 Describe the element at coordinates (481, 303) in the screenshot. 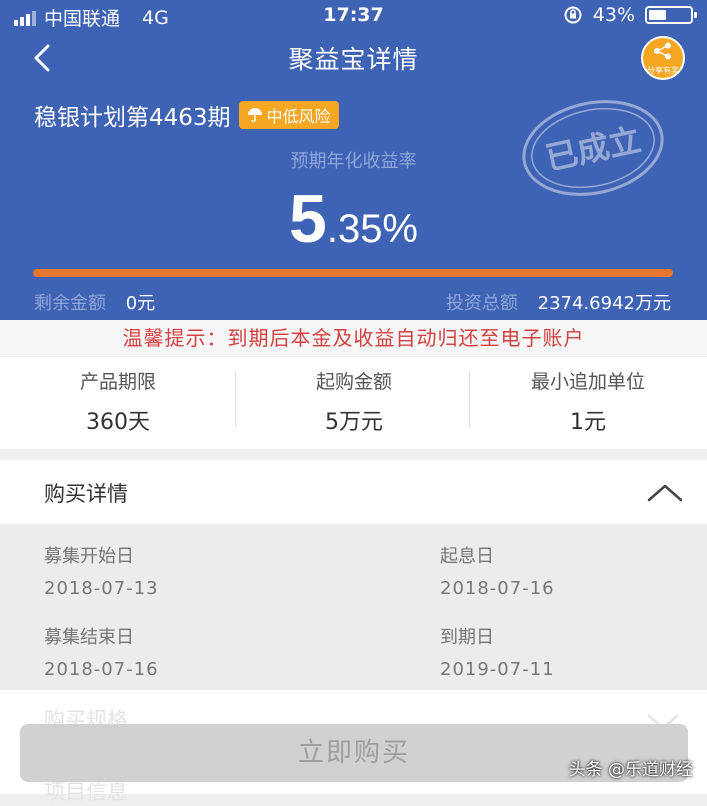

I see `total-label: 投资总额` at that location.